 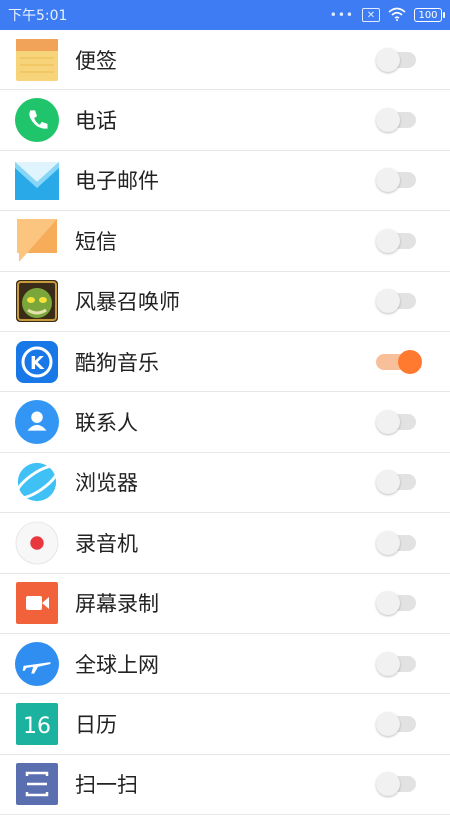 What do you see at coordinates (225, 302) in the screenshot?
I see `list-item: 风暴召唤师` at bounding box center [225, 302].